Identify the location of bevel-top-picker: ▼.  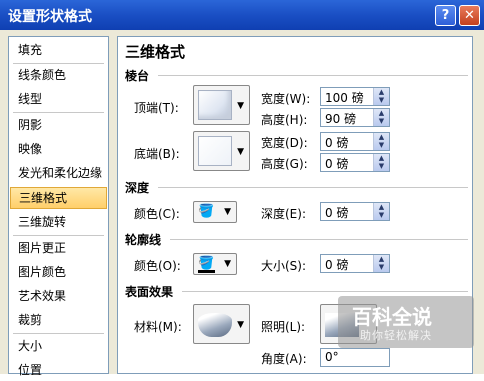
(221, 105).